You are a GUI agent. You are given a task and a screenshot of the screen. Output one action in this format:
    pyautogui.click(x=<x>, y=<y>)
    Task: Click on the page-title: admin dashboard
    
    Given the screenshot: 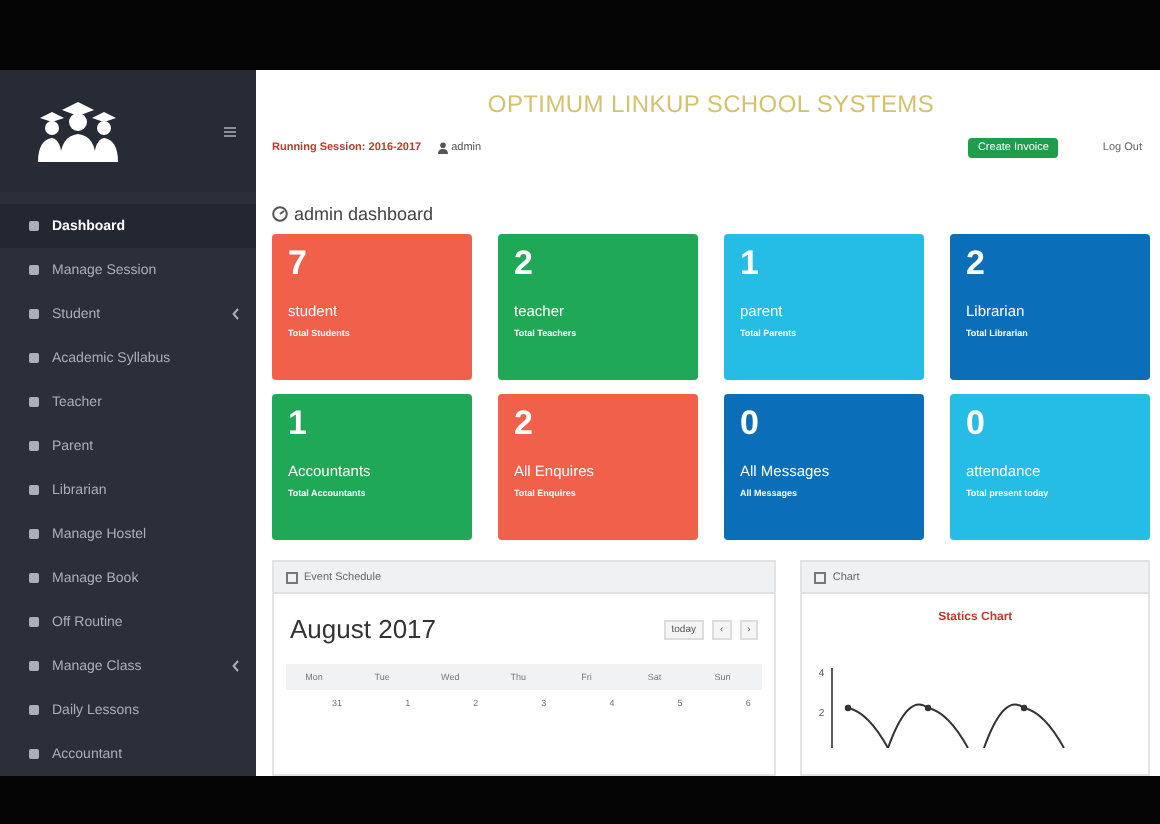 What is the action you would take?
    pyautogui.click(x=364, y=214)
    